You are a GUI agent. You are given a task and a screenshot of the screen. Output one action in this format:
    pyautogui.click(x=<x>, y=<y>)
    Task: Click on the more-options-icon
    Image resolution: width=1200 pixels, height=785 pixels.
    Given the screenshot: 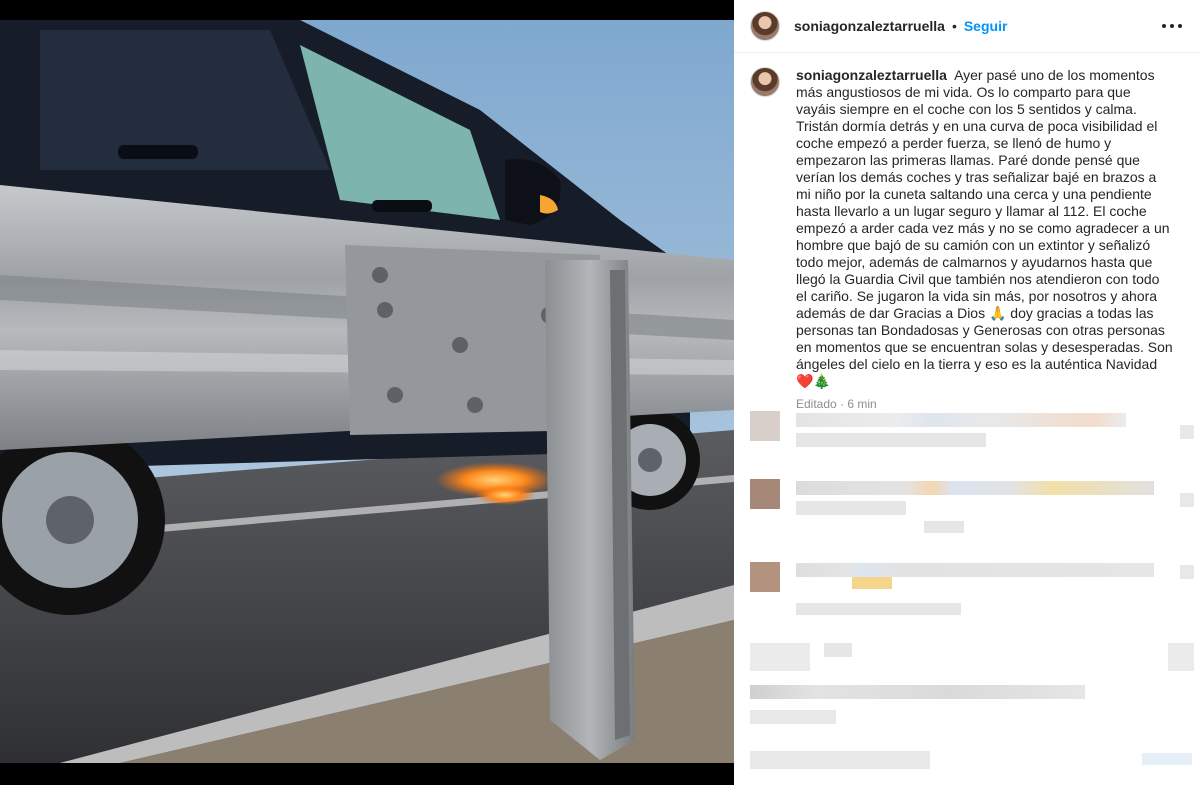 What is the action you would take?
    pyautogui.click(x=1172, y=26)
    